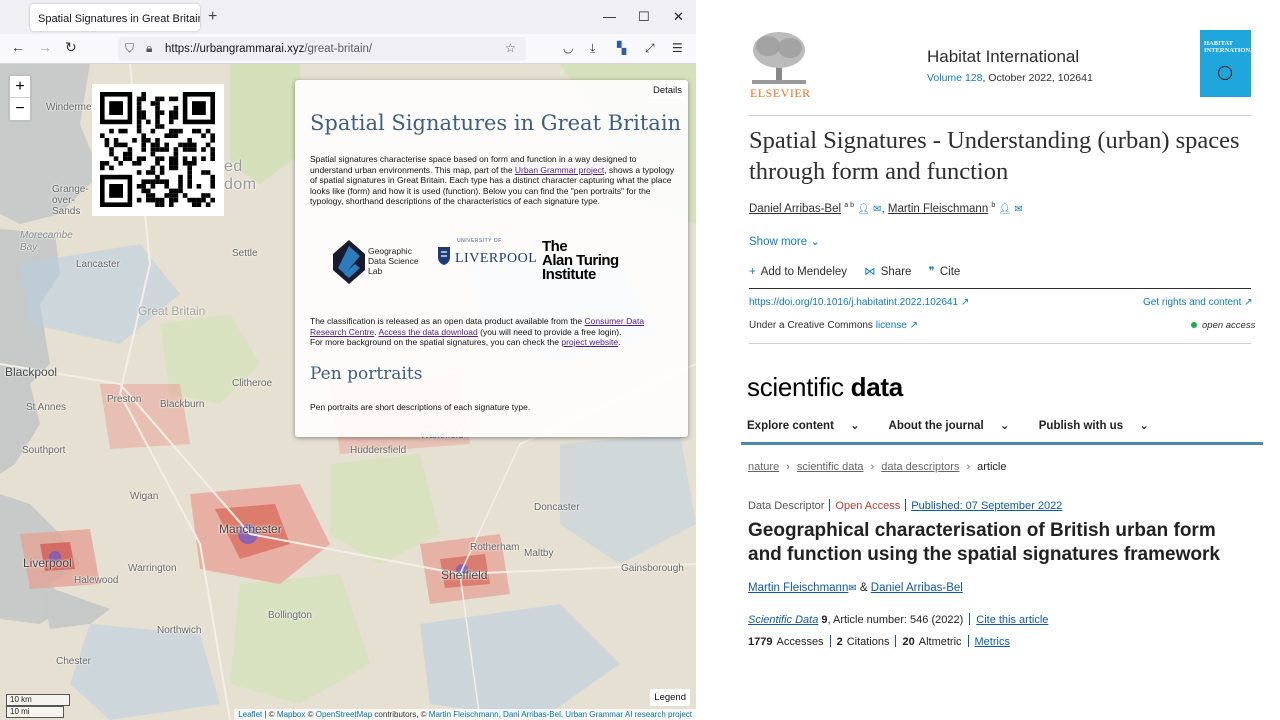 The height and width of the screenshot is (720, 1280). Describe the element at coordinates (250, 714) in the screenshot. I see `leaflet-link: Leaflet` at that location.